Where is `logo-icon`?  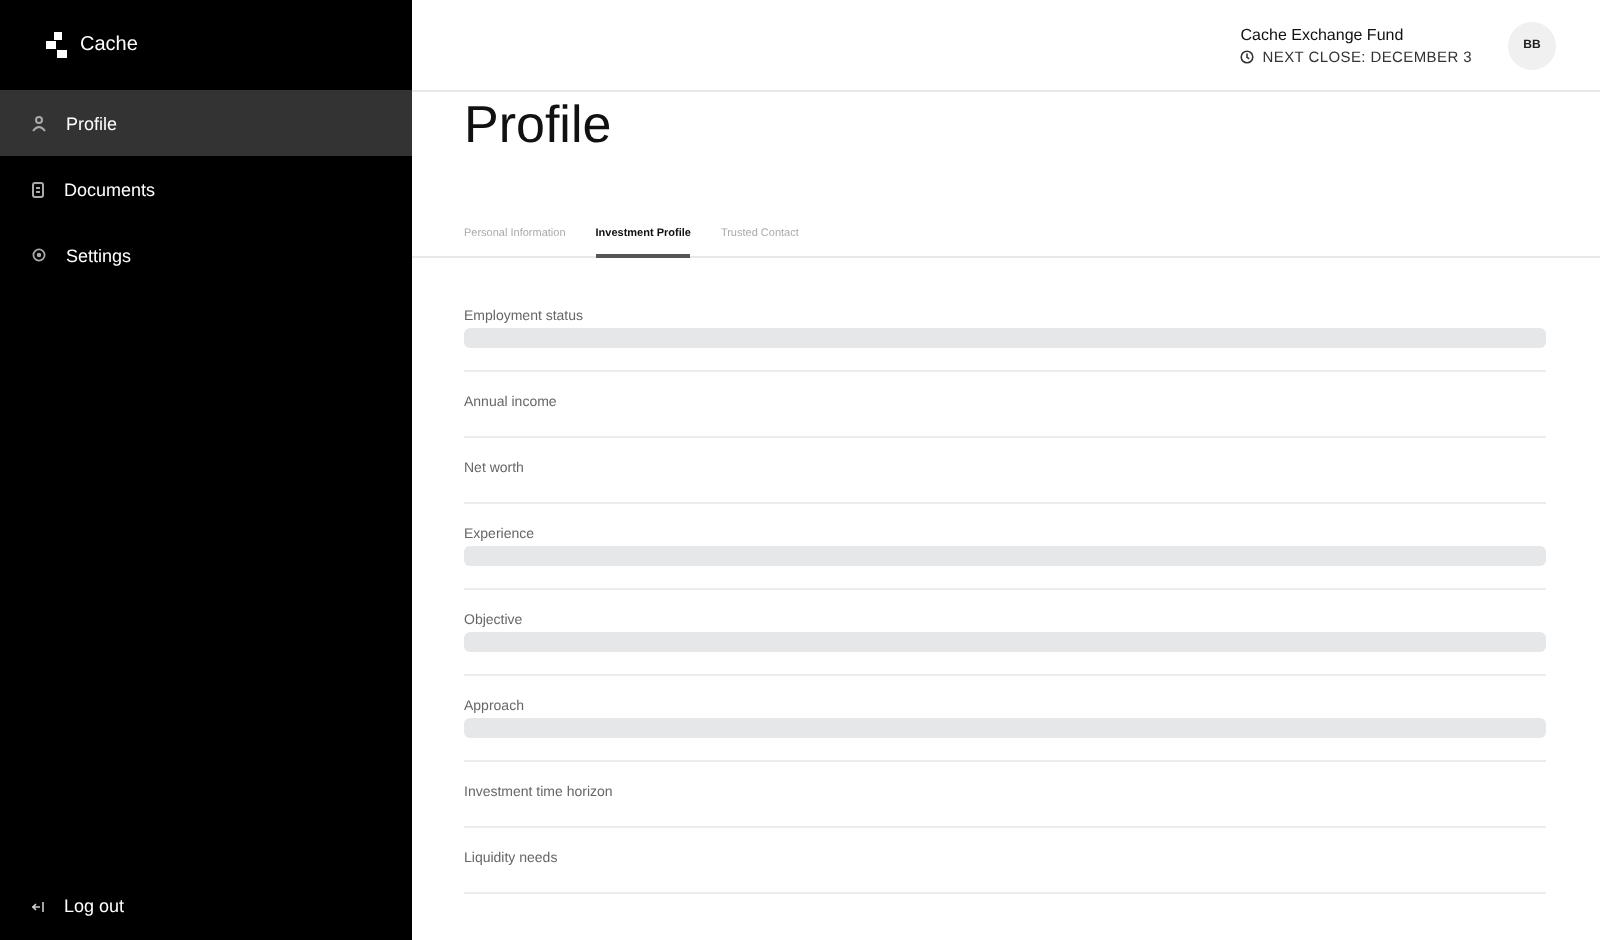
logo-icon is located at coordinates (57, 45).